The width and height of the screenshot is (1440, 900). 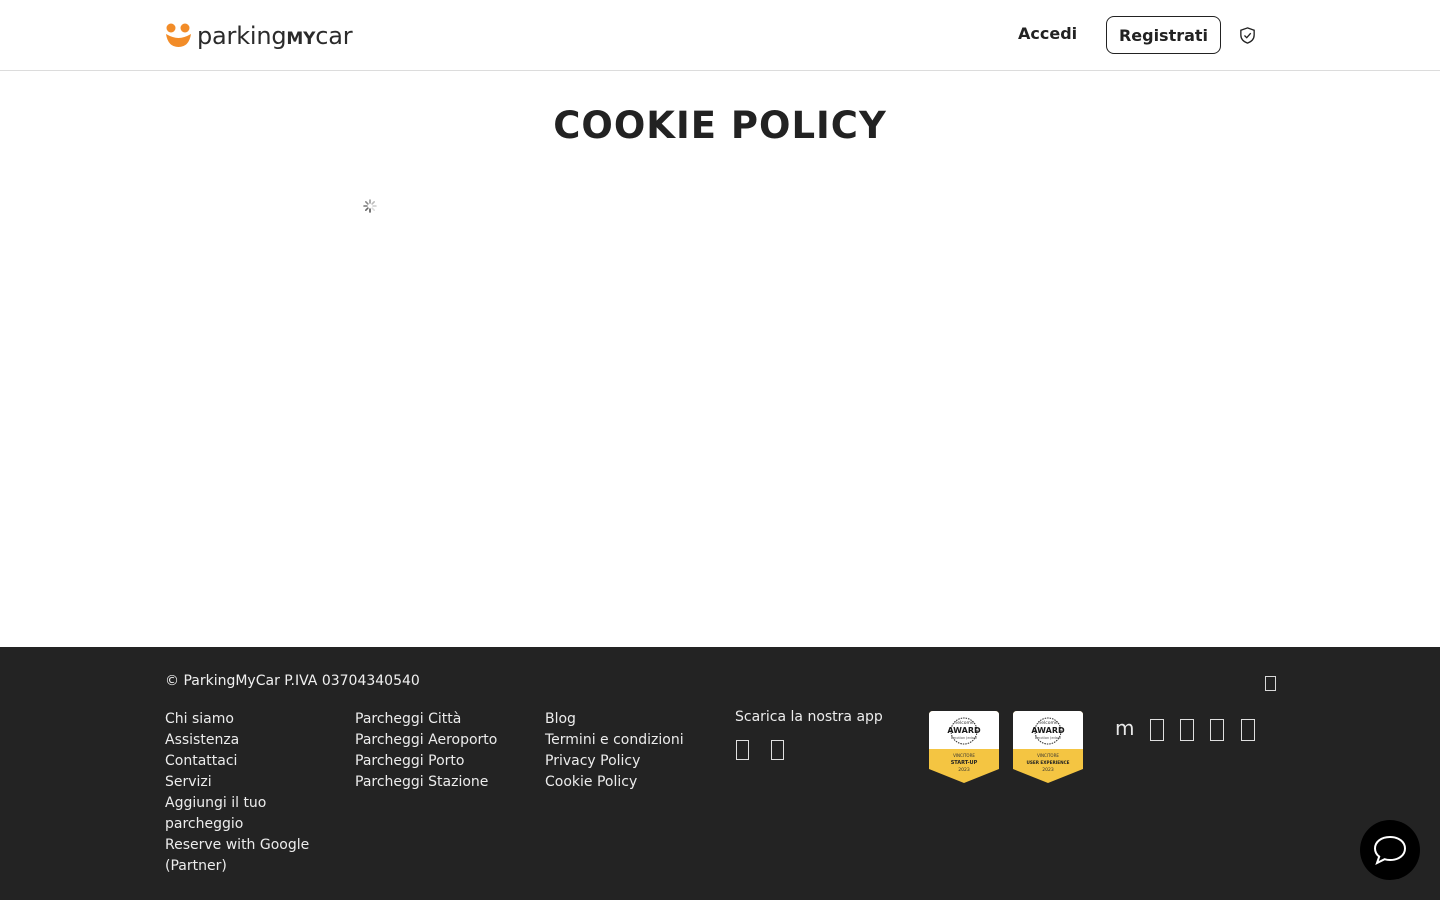 What do you see at coordinates (630, 719) in the screenshot?
I see `footer-link: Blog` at bounding box center [630, 719].